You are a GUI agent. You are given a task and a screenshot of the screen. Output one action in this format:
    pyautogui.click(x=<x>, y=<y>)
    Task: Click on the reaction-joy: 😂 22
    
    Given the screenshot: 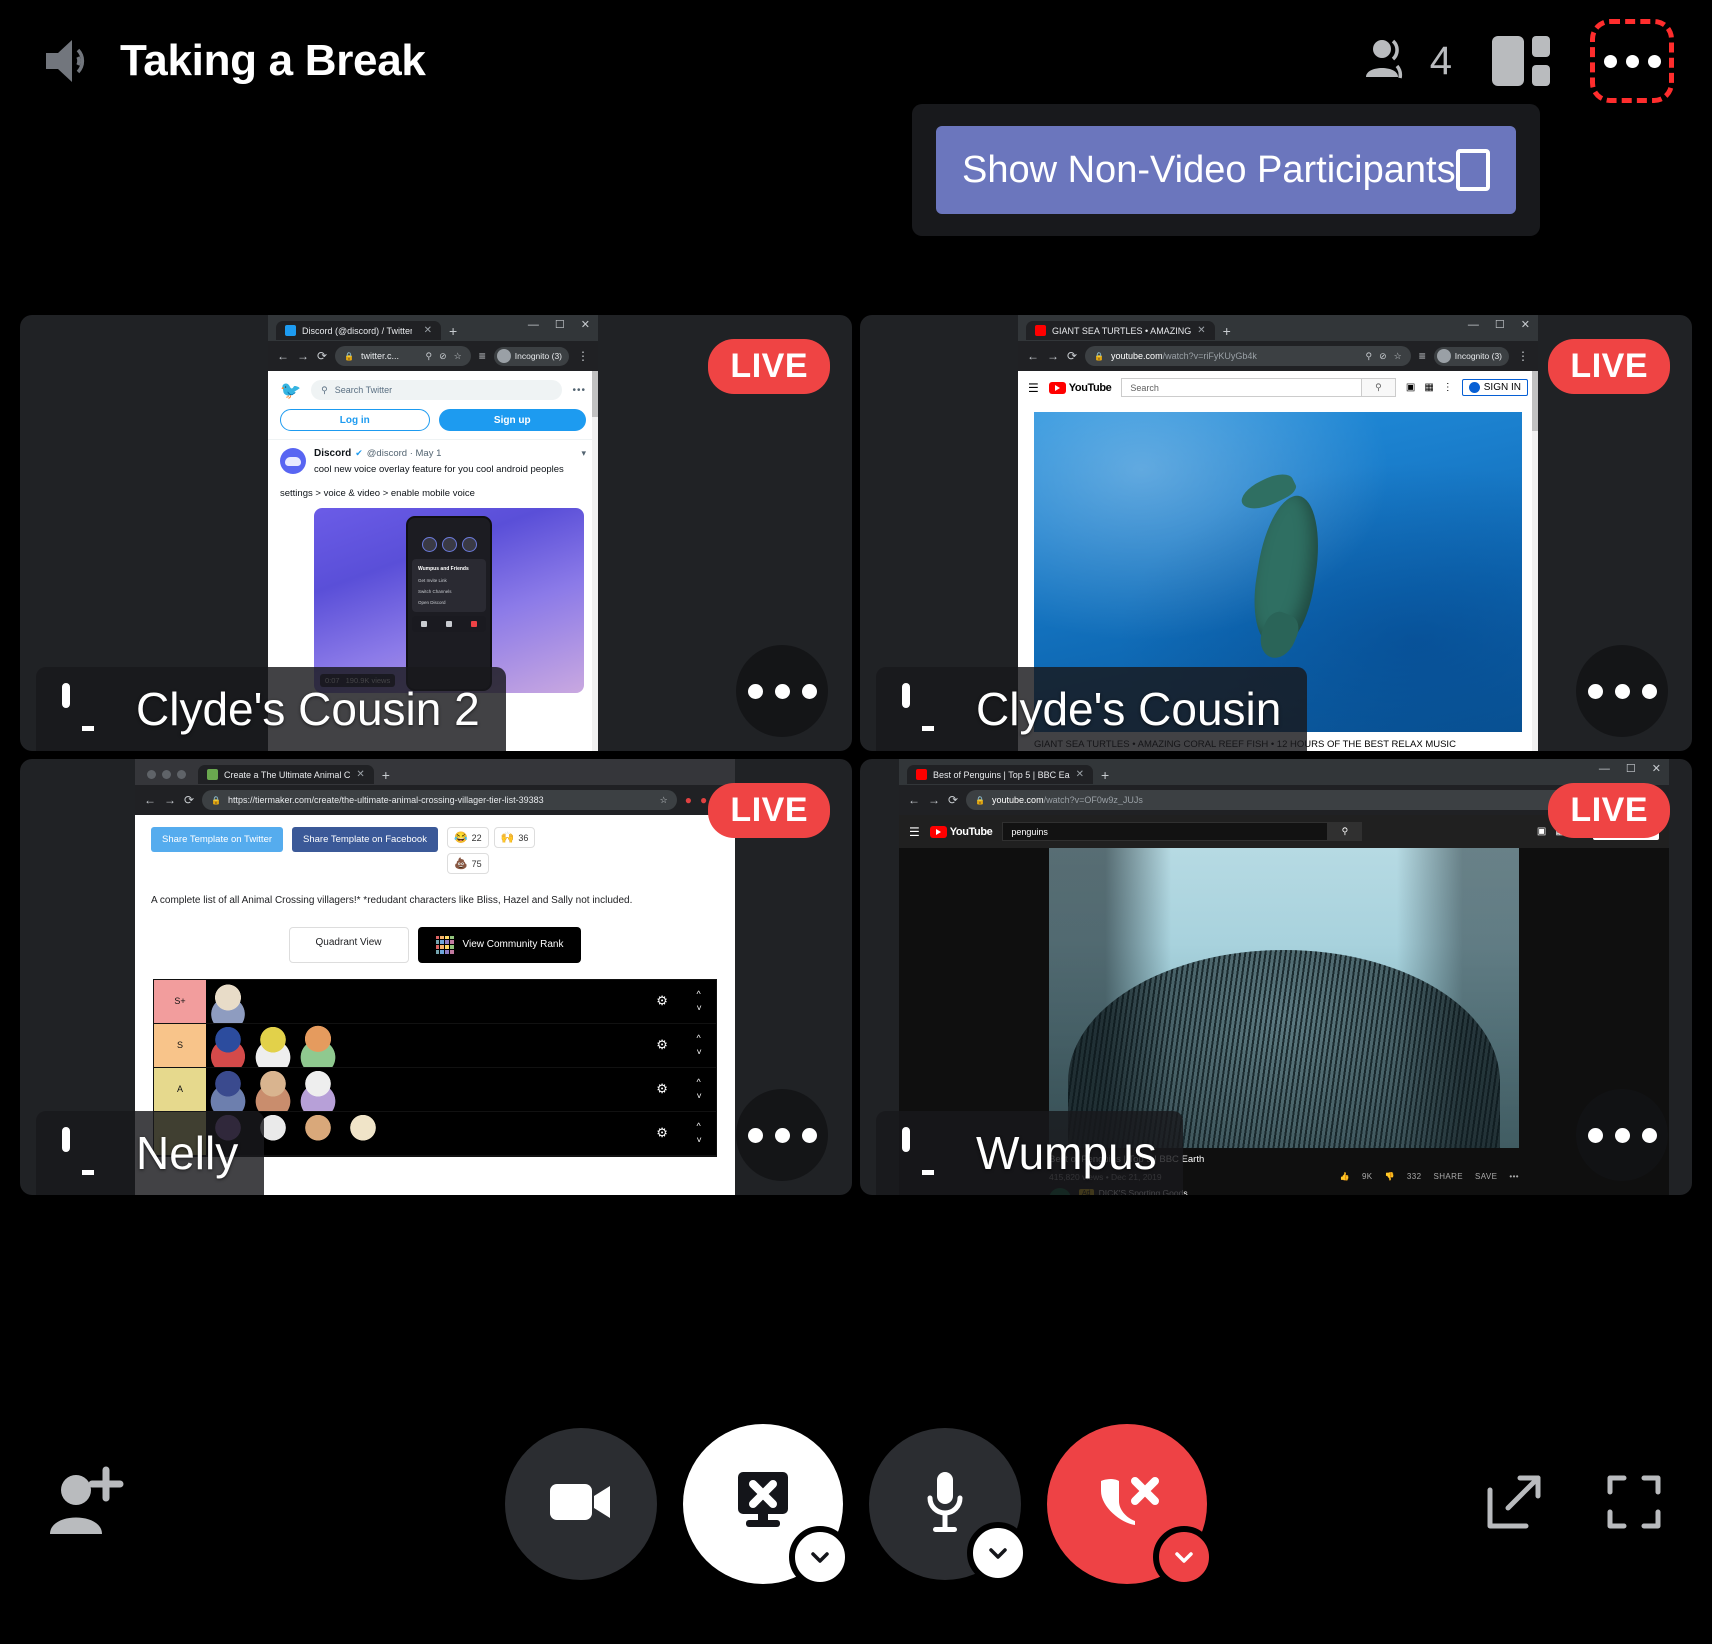 What is the action you would take?
    pyautogui.click(x=467, y=837)
    